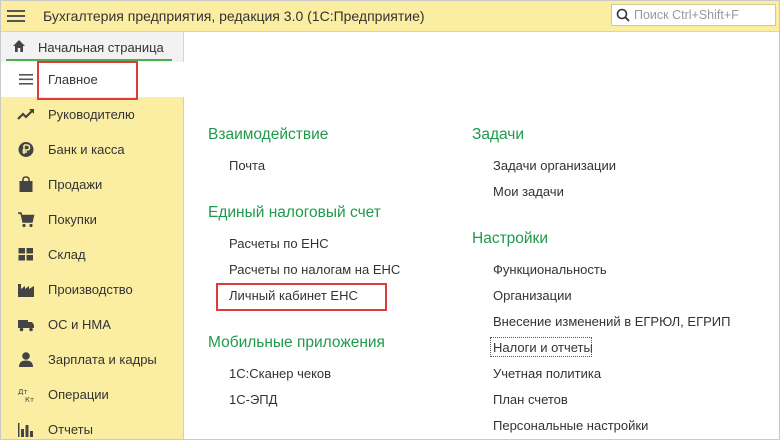 Image resolution: width=780 pixels, height=440 pixels. I want to click on sidebar-item-fixed-assets: ОС и НМА, so click(92, 324).